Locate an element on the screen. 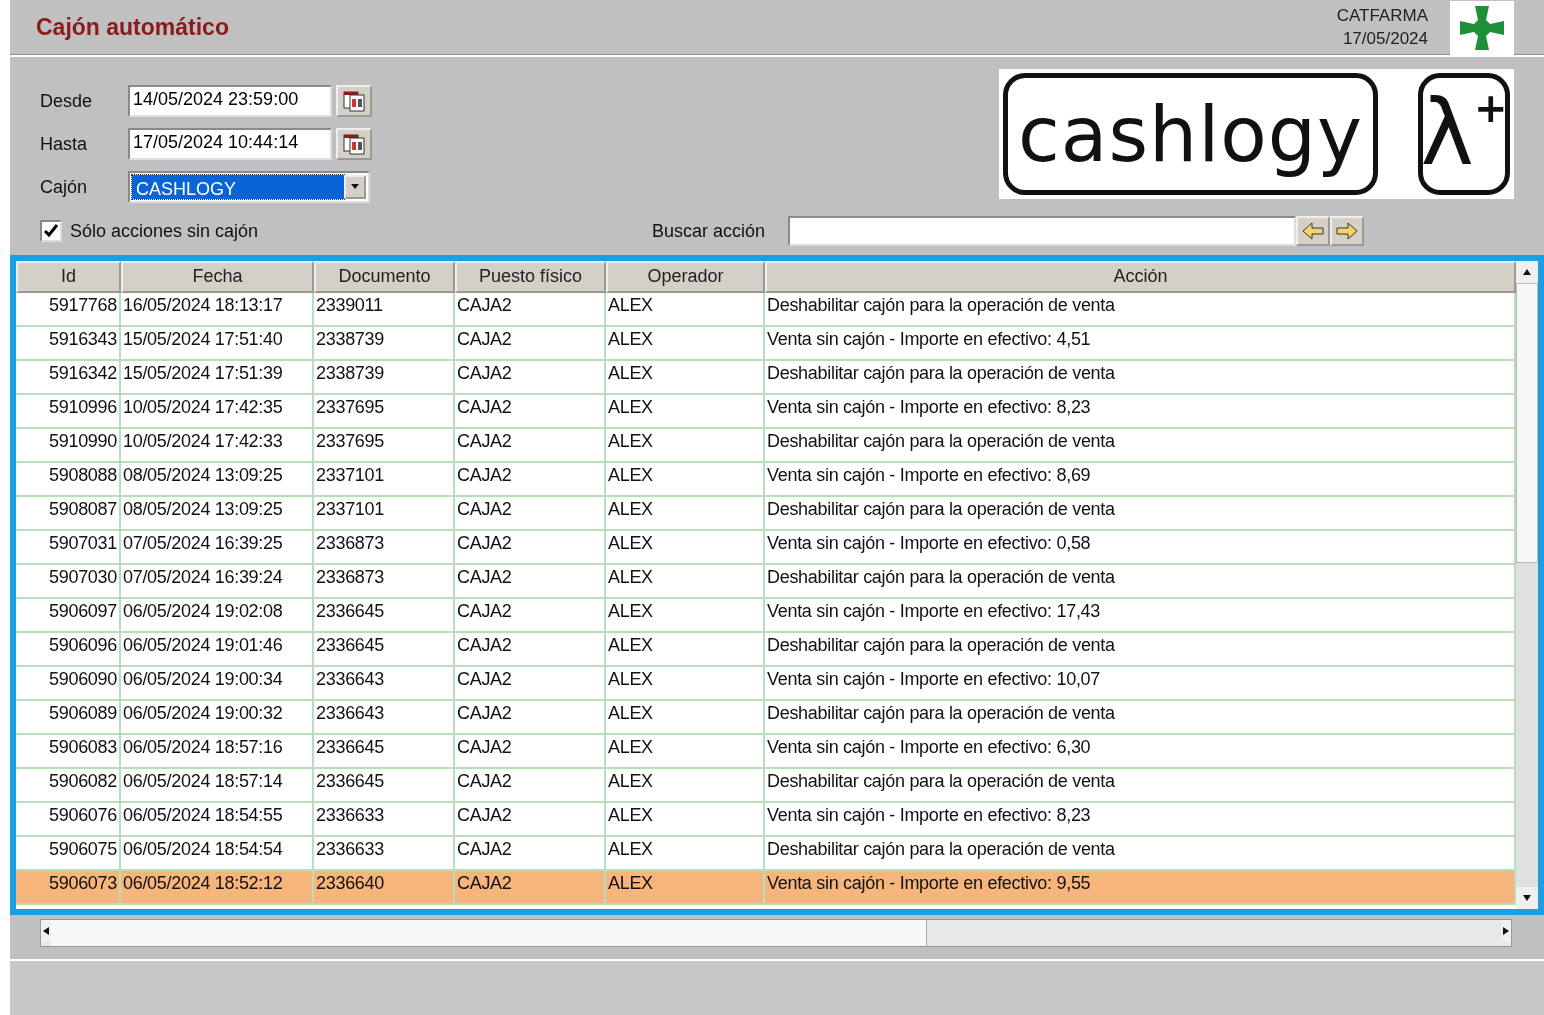 The image size is (1544, 1015). table-cell: 10/05/2024 17:42:35 is located at coordinates (217, 411).